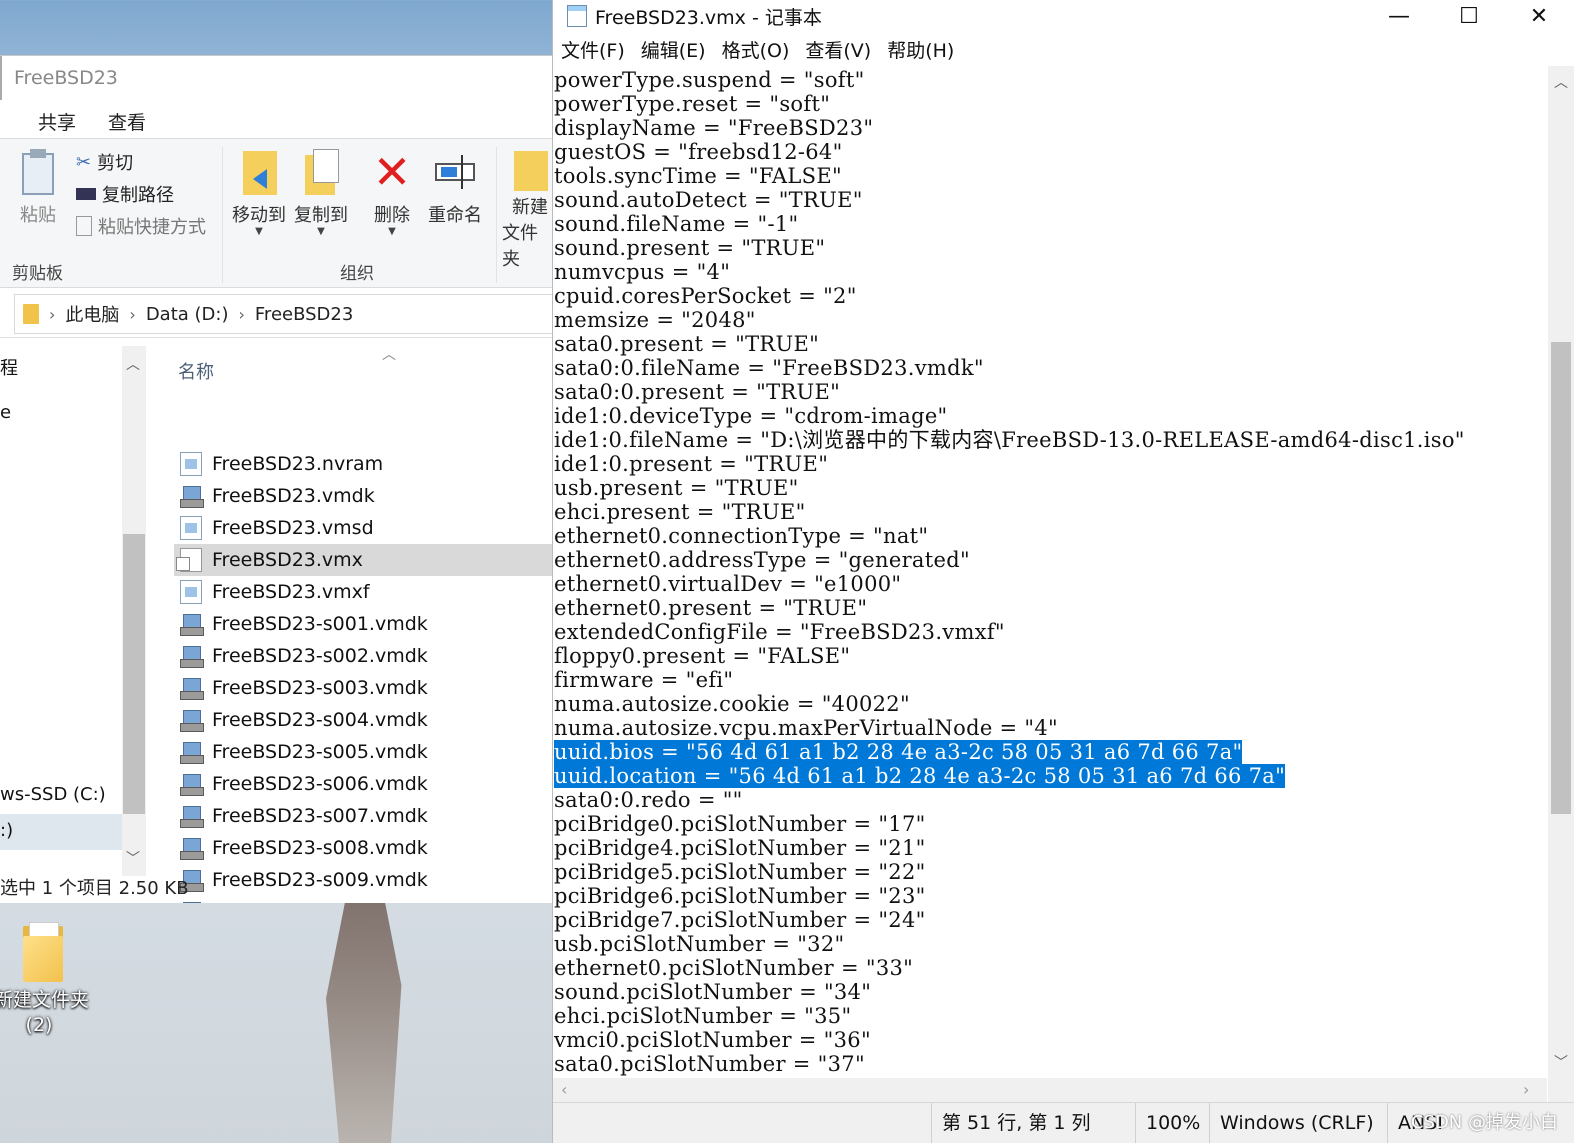 The image size is (1574, 1143). Describe the element at coordinates (703, 1016) in the screenshot. I see `text-line: ehci.pciSlotNumber = "35"` at that location.